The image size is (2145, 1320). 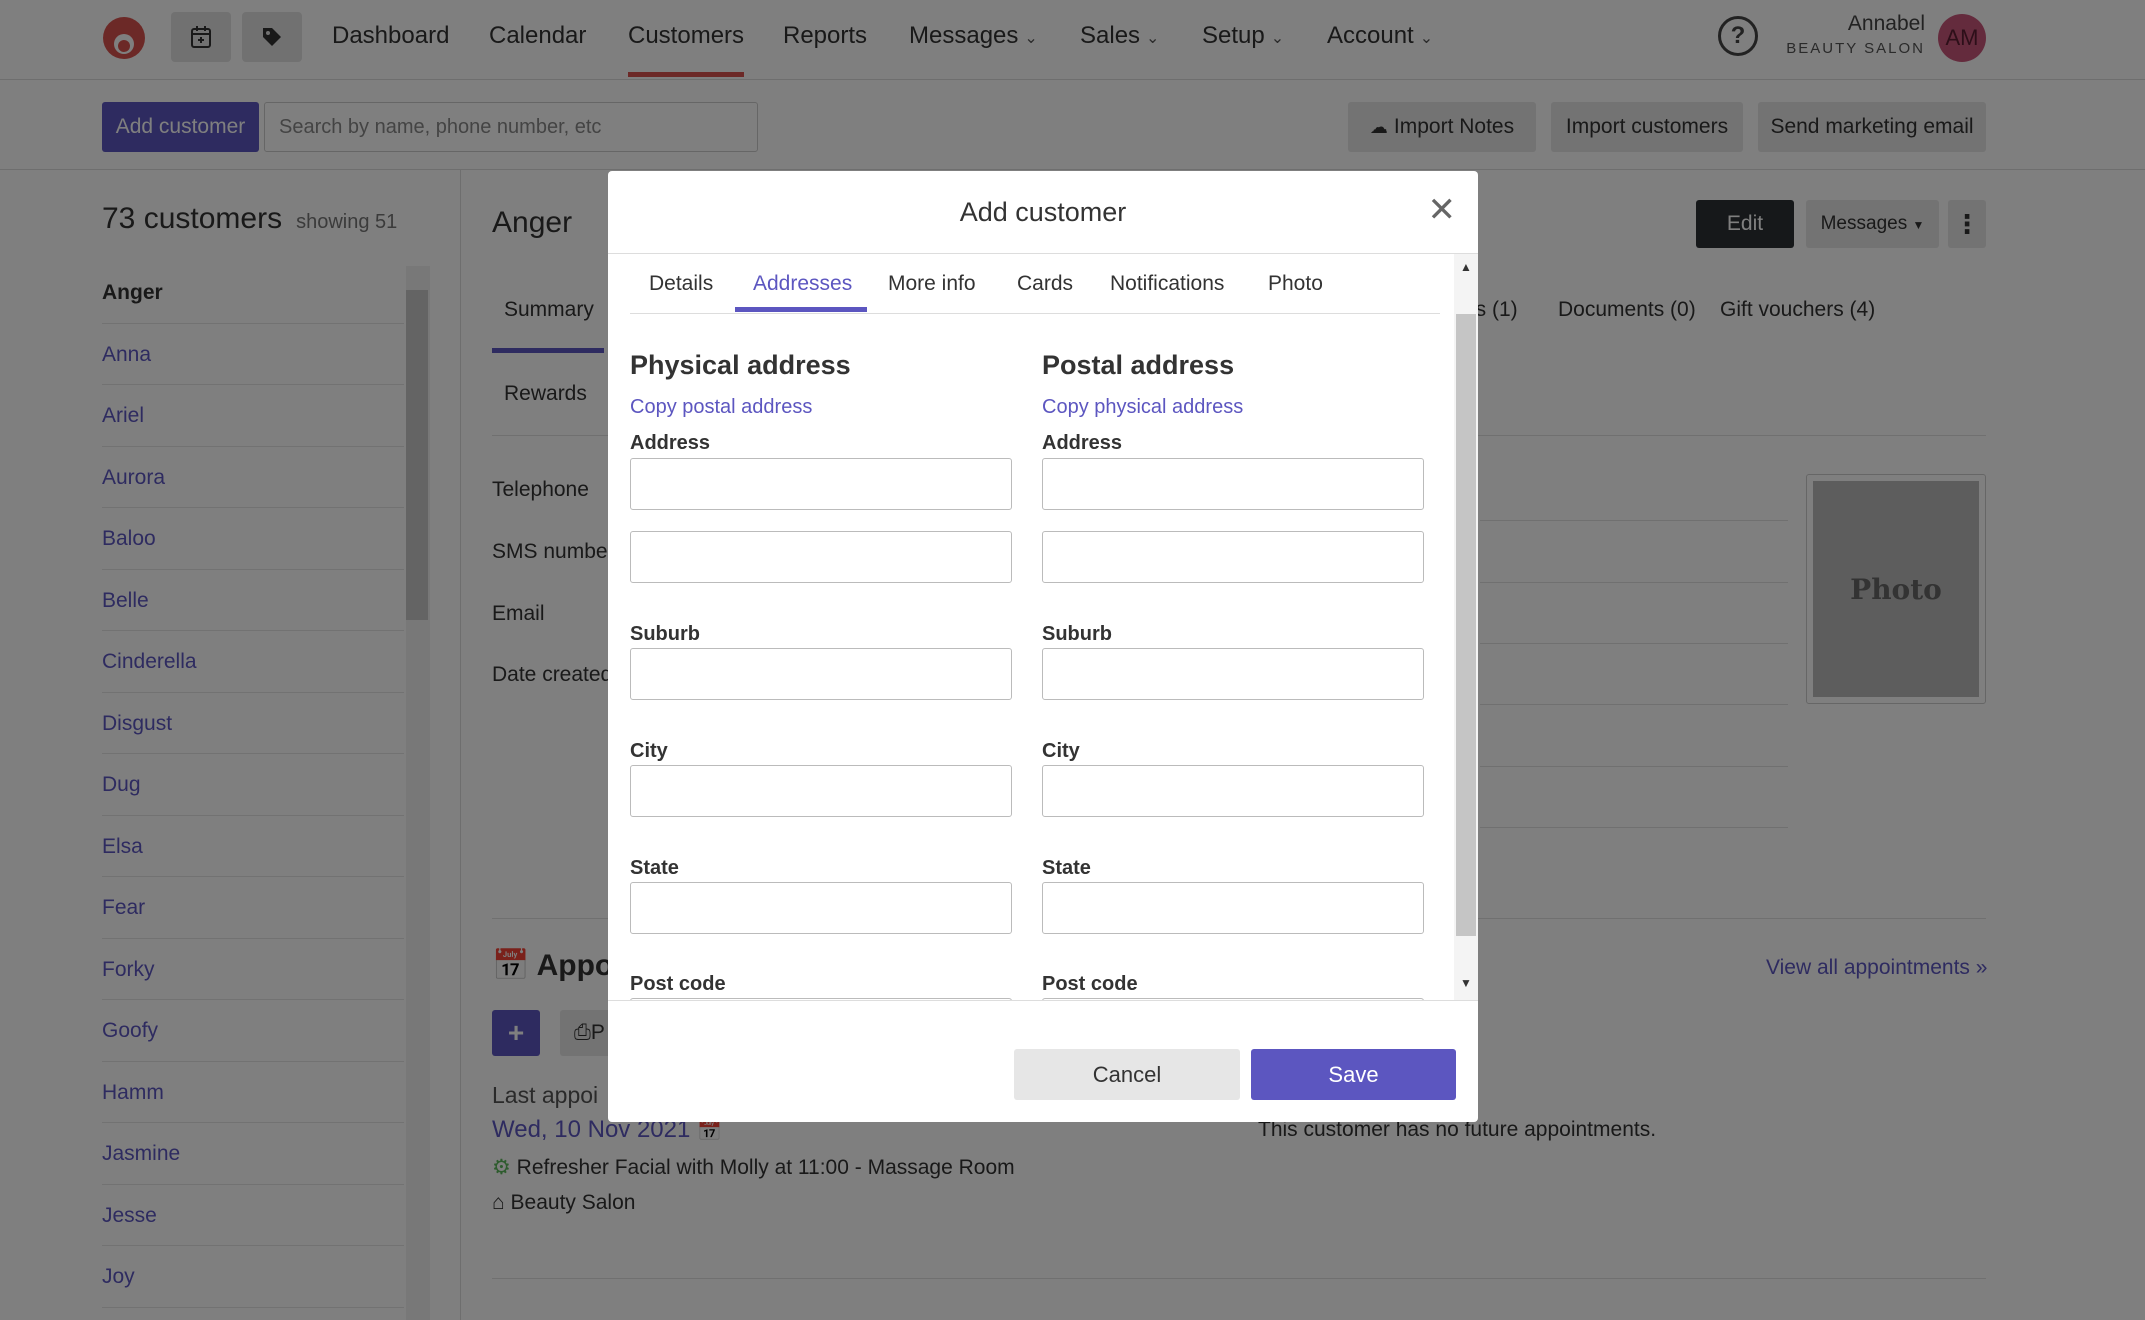 I want to click on copy-physical-address-link: Copy physical address, so click(x=1142, y=407).